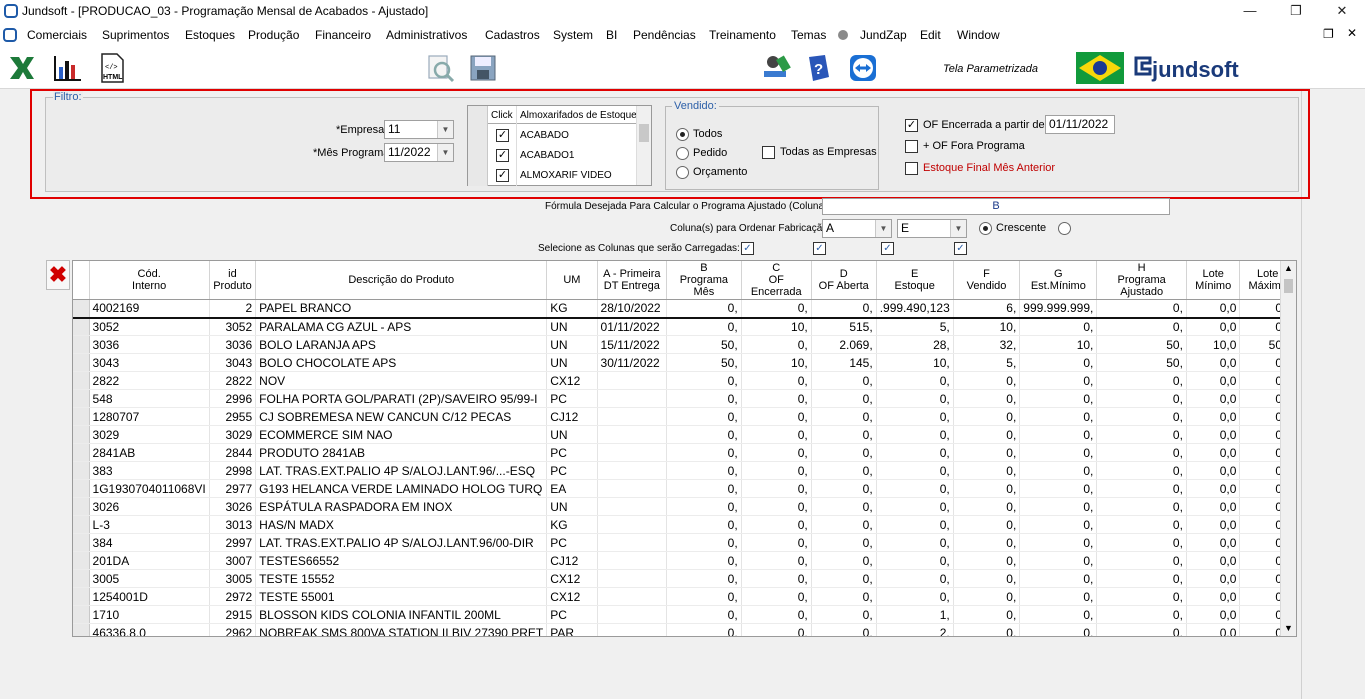 The width and height of the screenshot is (1365, 699). Describe the element at coordinates (233, 326) in the screenshot. I see `table-cell: 3052` at that location.